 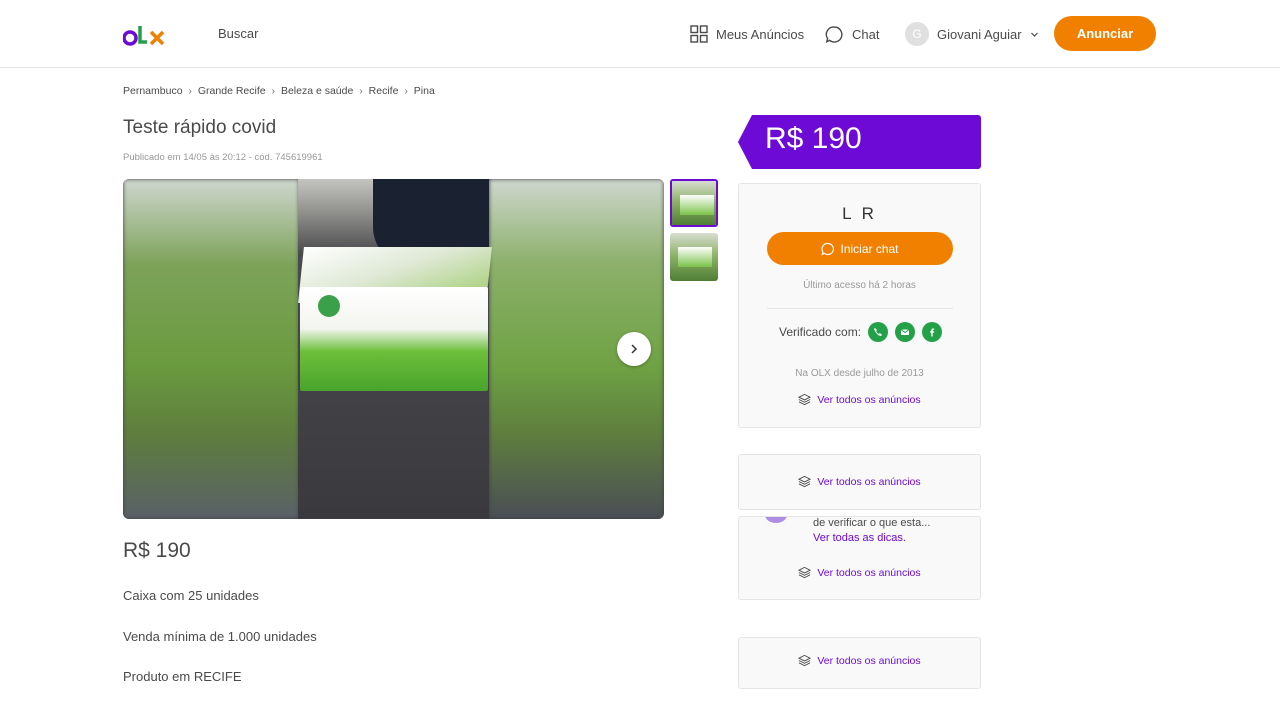 I want to click on breadcrumb-item: Pina, so click(x=424, y=91).